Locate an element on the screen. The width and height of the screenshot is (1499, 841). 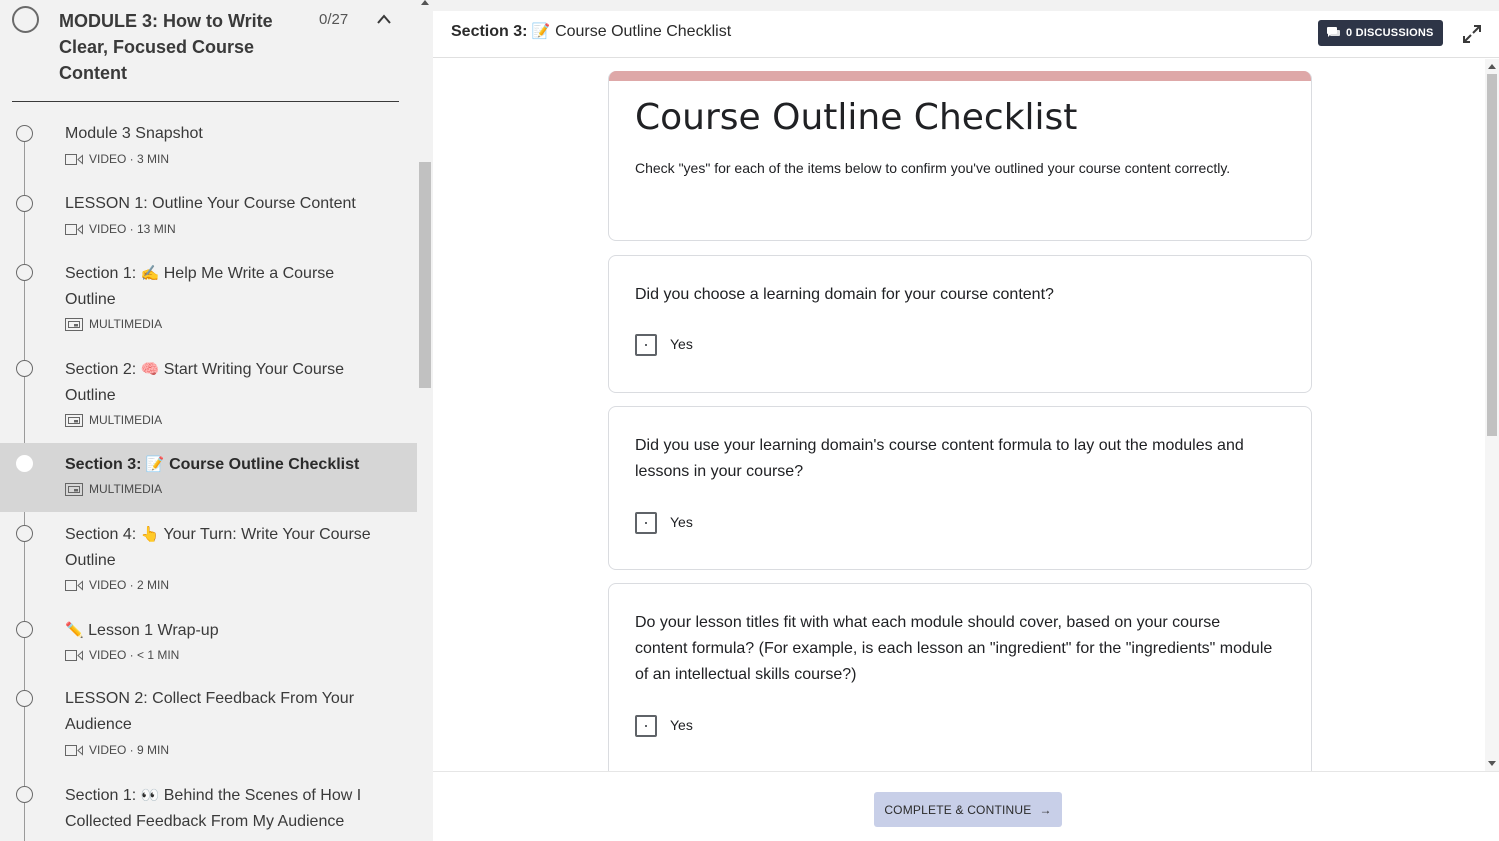
module-status-circle-icon is located at coordinates (25, 19).